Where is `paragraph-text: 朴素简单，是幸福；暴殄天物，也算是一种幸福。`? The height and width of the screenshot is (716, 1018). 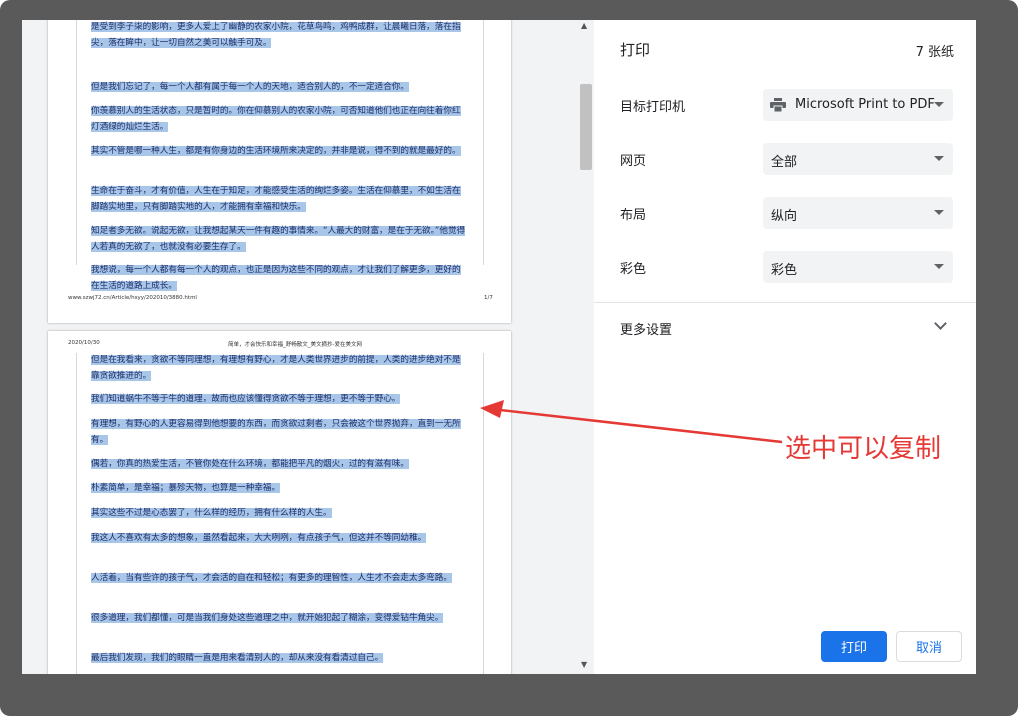 paragraph-text: 朴素简单，是幸福；暴殄天物，也算是一种幸福。 is located at coordinates (186, 488).